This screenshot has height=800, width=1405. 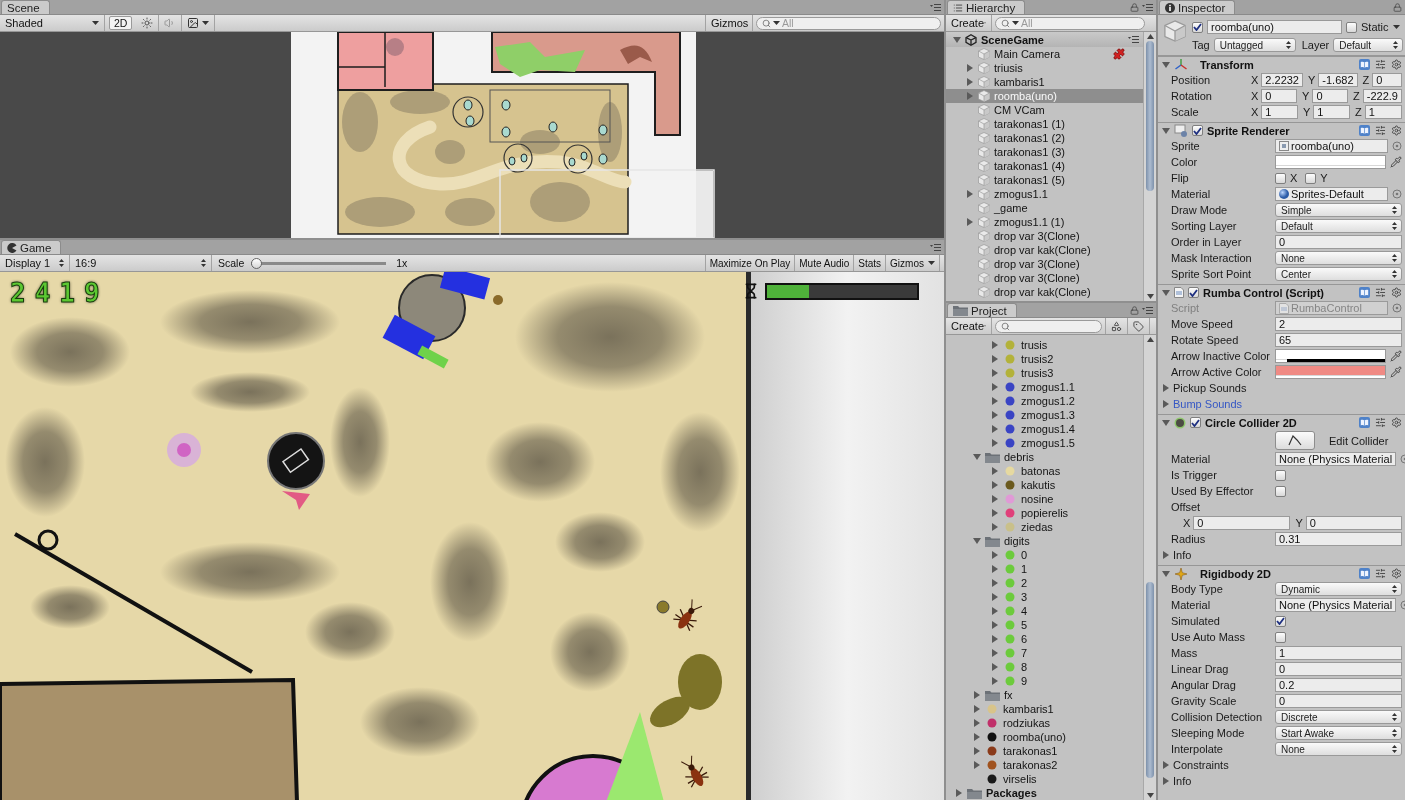 What do you see at coordinates (1149, 567) in the screenshot?
I see `scrollbar` at bounding box center [1149, 567].